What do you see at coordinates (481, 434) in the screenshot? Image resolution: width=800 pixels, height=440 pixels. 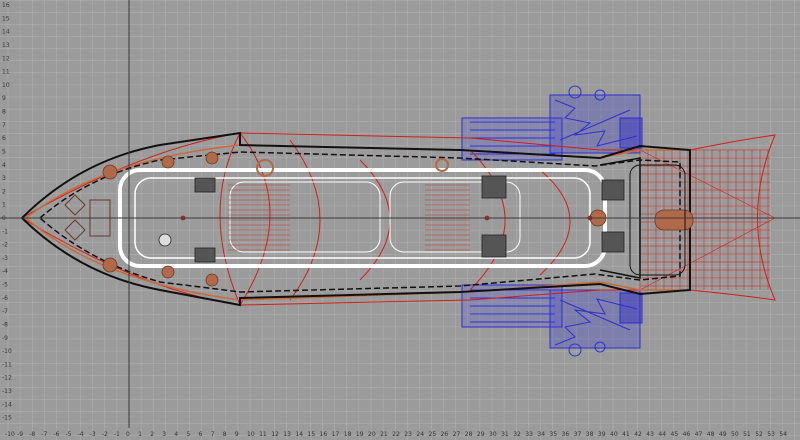 I see `x-tick-label: 29` at bounding box center [481, 434].